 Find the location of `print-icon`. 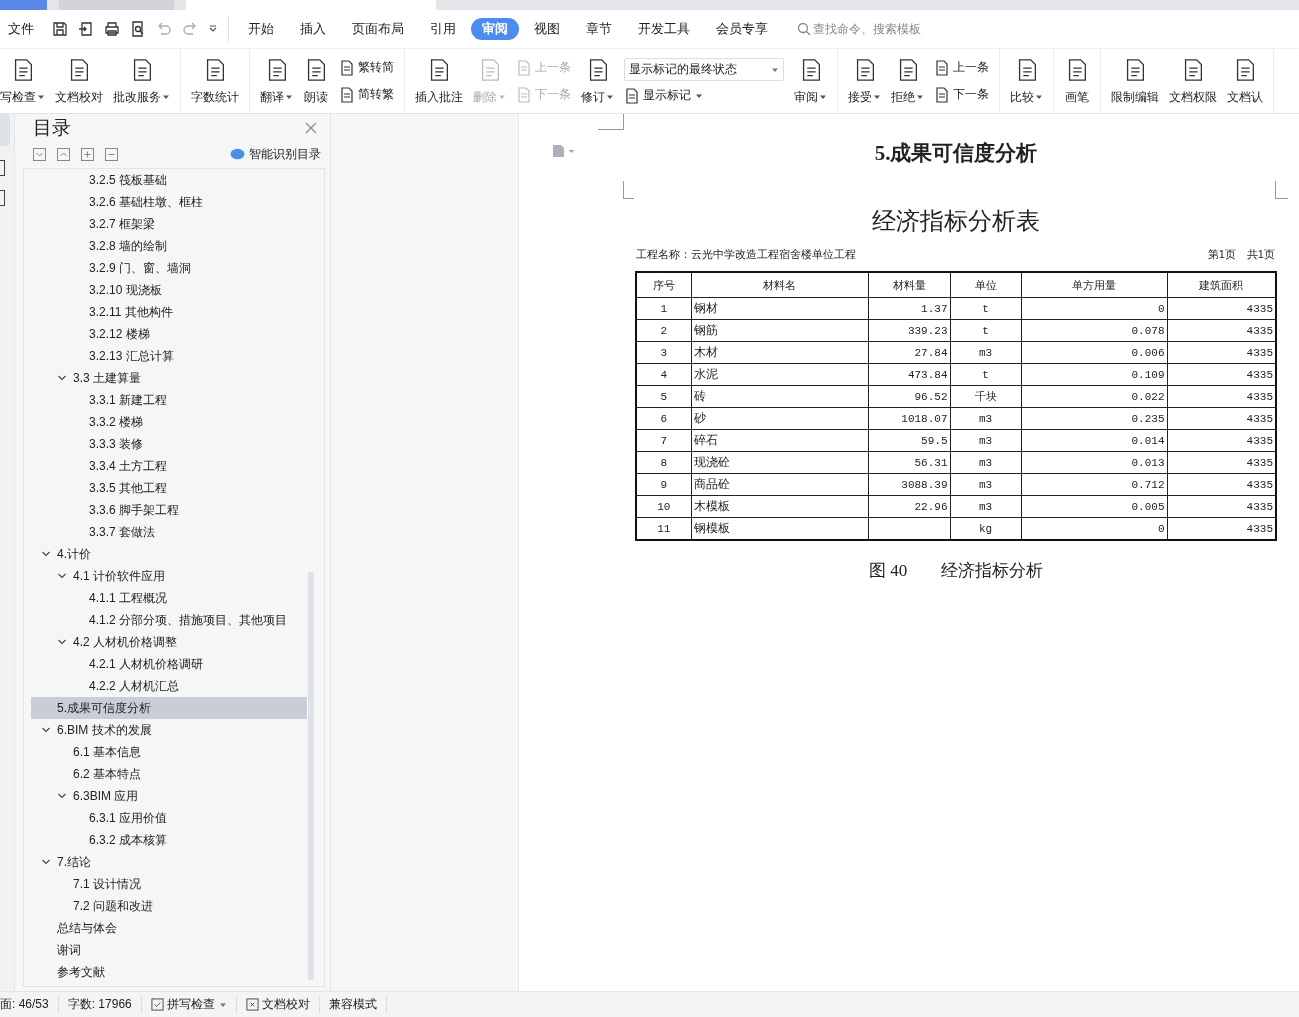

print-icon is located at coordinates (112, 29).